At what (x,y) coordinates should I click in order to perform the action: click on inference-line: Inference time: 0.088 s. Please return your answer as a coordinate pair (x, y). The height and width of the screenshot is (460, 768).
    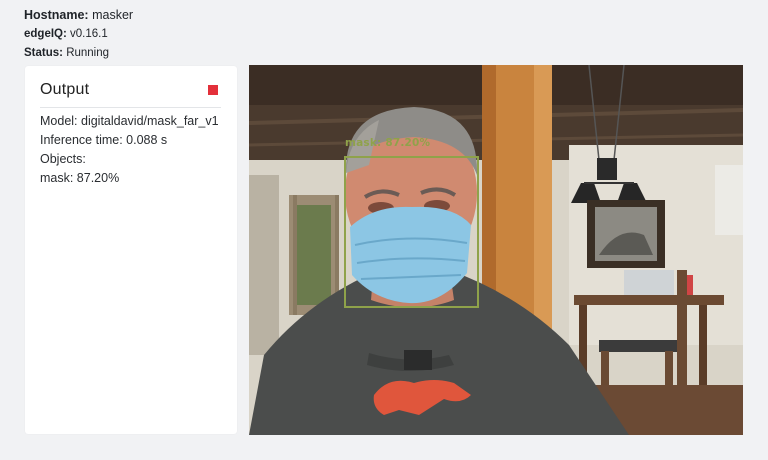
    Looking at the image, I should click on (104, 140).